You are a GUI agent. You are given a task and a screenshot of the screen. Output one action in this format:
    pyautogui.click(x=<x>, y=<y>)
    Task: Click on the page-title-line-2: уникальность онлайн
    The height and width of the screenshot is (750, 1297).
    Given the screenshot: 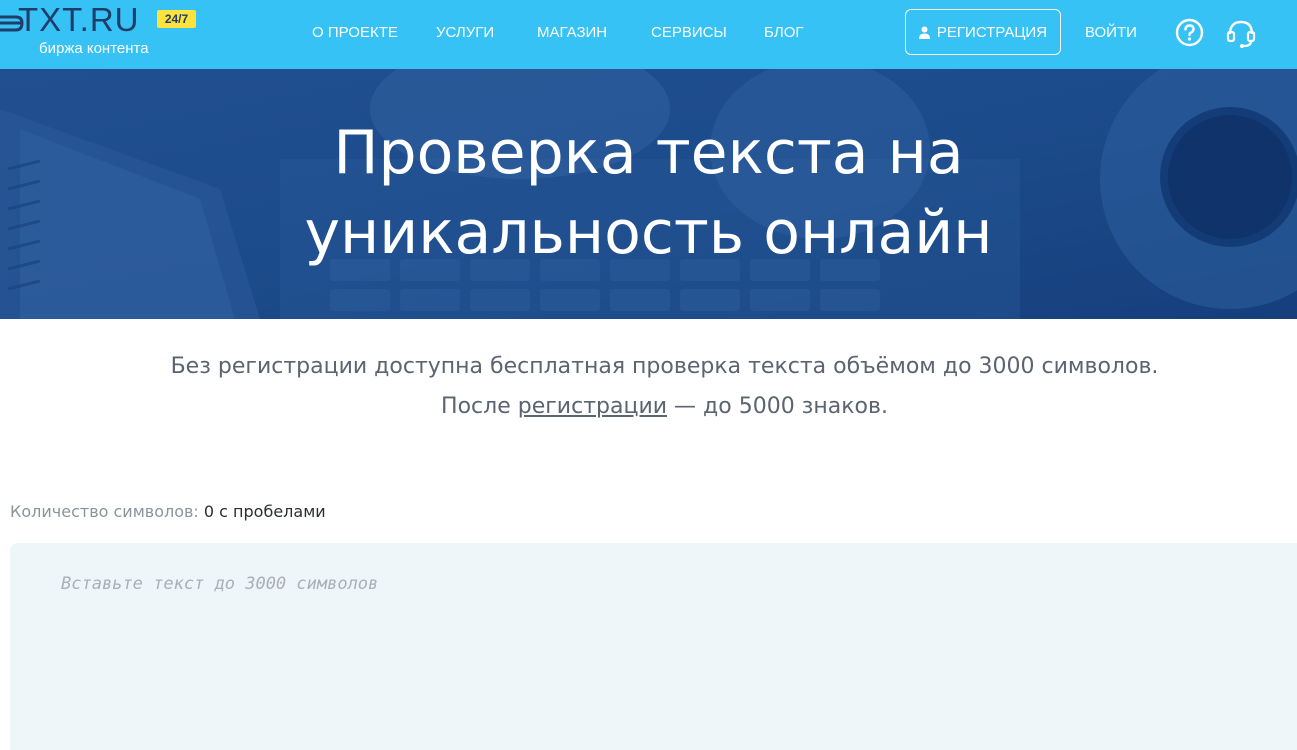 What is the action you would take?
    pyautogui.click(x=648, y=233)
    